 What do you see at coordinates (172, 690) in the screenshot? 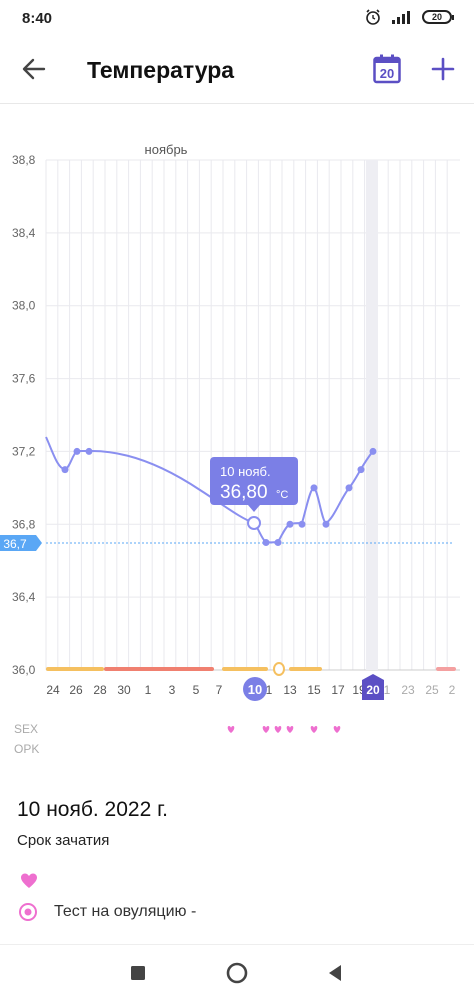
I see `x-tick-label: 3` at bounding box center [172, 690].